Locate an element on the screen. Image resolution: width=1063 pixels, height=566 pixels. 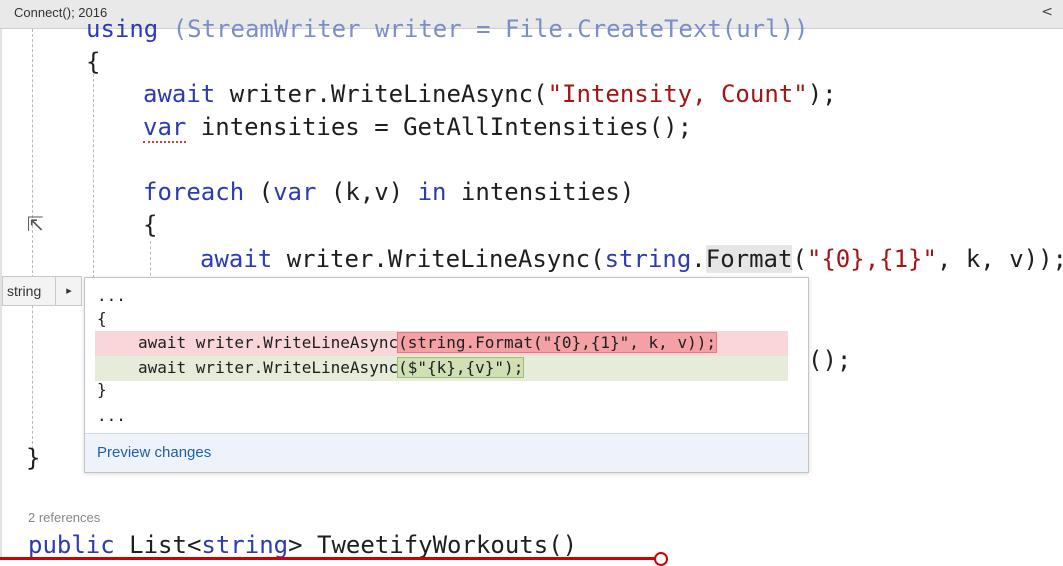
share-icon: < is located at coordinates (1047, 12).